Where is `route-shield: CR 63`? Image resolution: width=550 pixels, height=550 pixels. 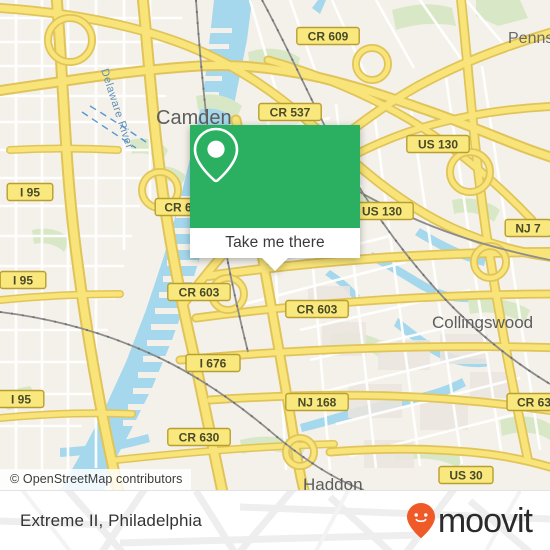 route-shield: CR 63 is located at coordinates (528, 402).